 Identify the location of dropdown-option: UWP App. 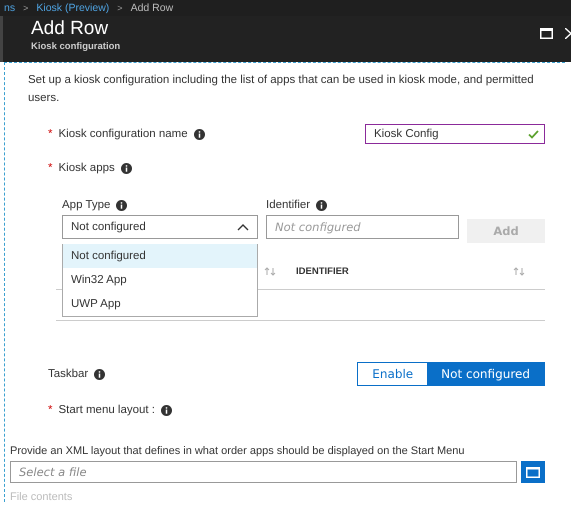
(160, 304).